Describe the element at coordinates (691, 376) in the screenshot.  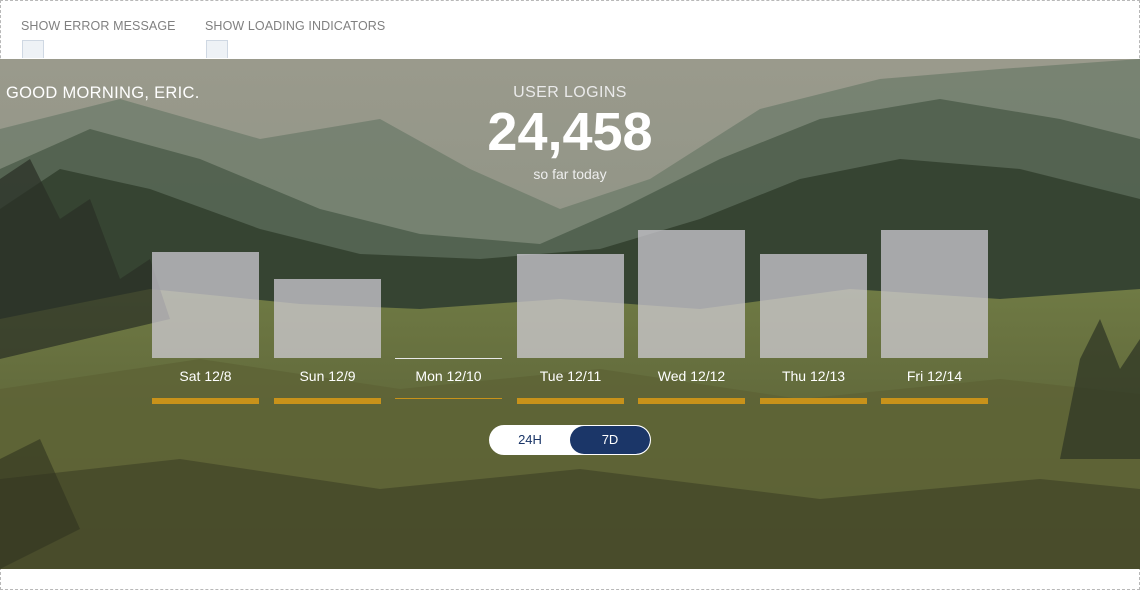
I see `day-label-wed-12-12: Wed 12/12` at that location.